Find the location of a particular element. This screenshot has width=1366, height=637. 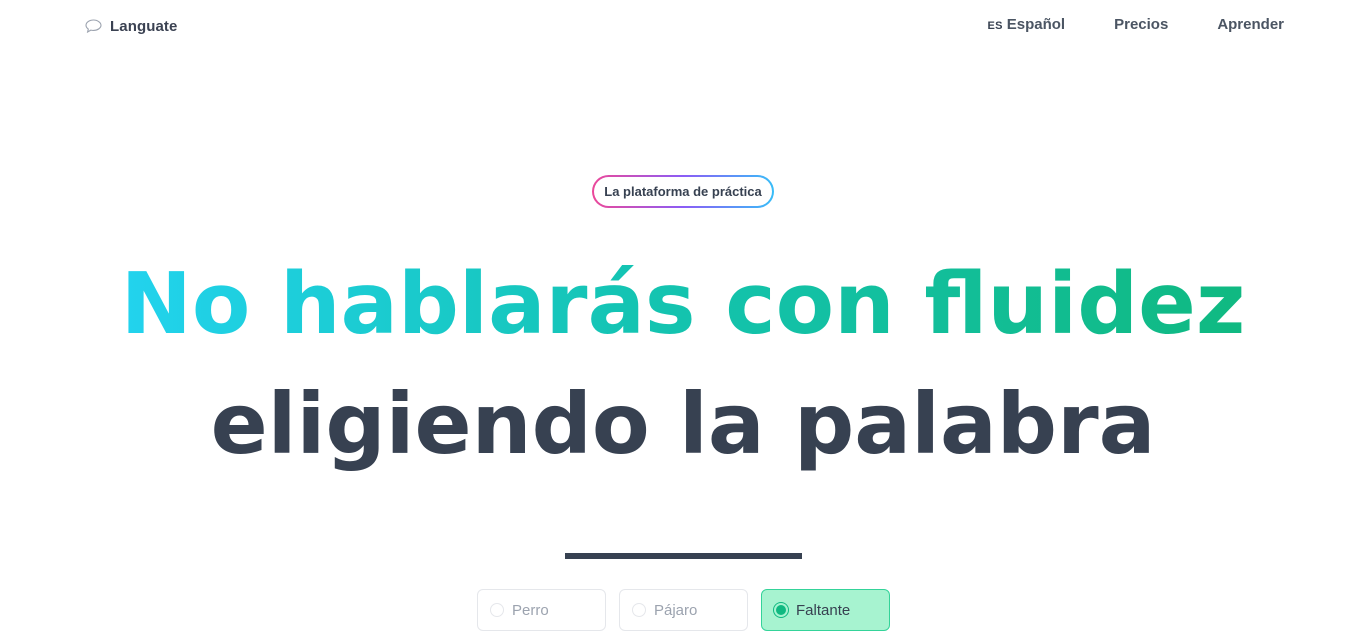

speech-bubble-icon is located at coordinates (93, 26).